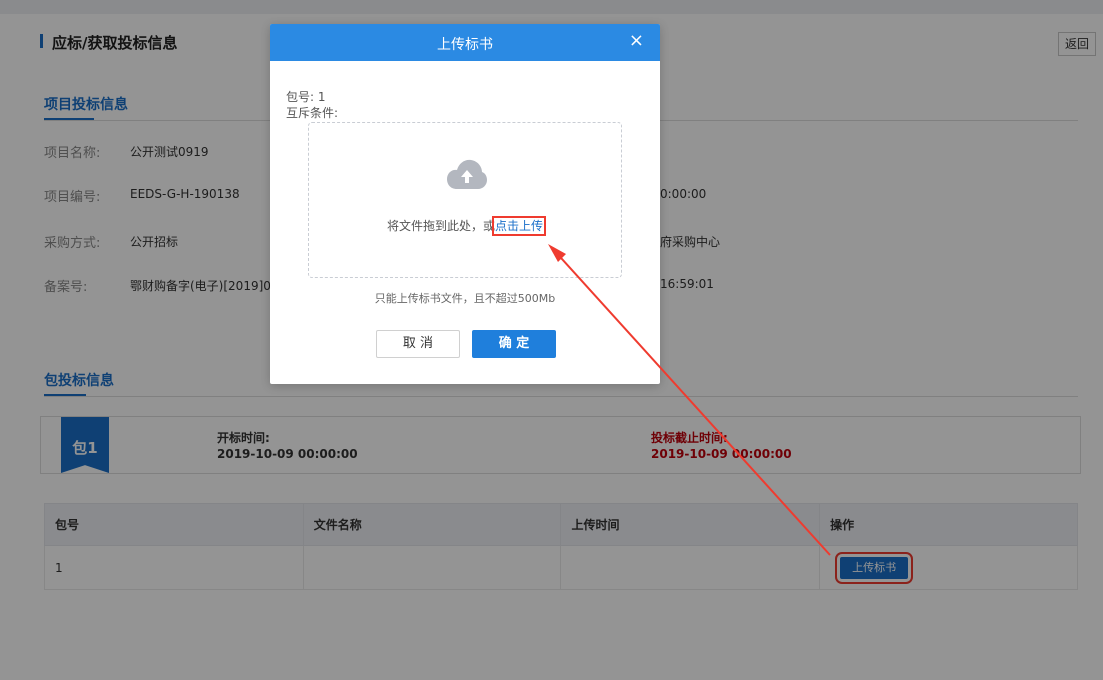 Image resolution: width=1103 pixels, height=680 pixels. What do you see at coordinates (465, 45) in the screenshot?
I see `dialog-title: 上传标书` at bounding box center [465, 45].